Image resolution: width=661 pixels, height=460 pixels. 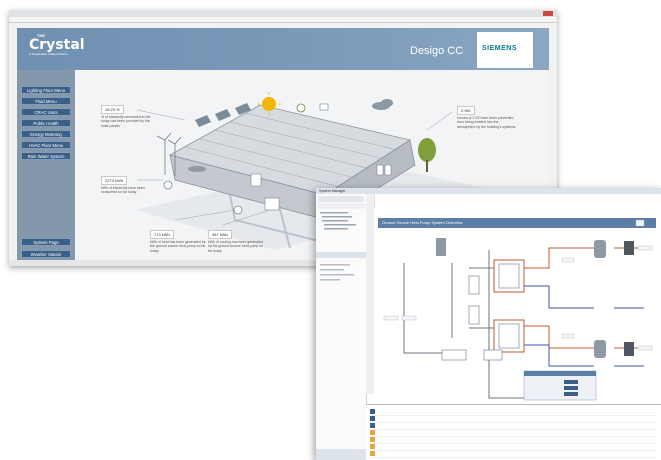 What do you see at coordinates (283, 13) in the screenshot?
I see `window-titlebar` at bounding box center [283, 13].